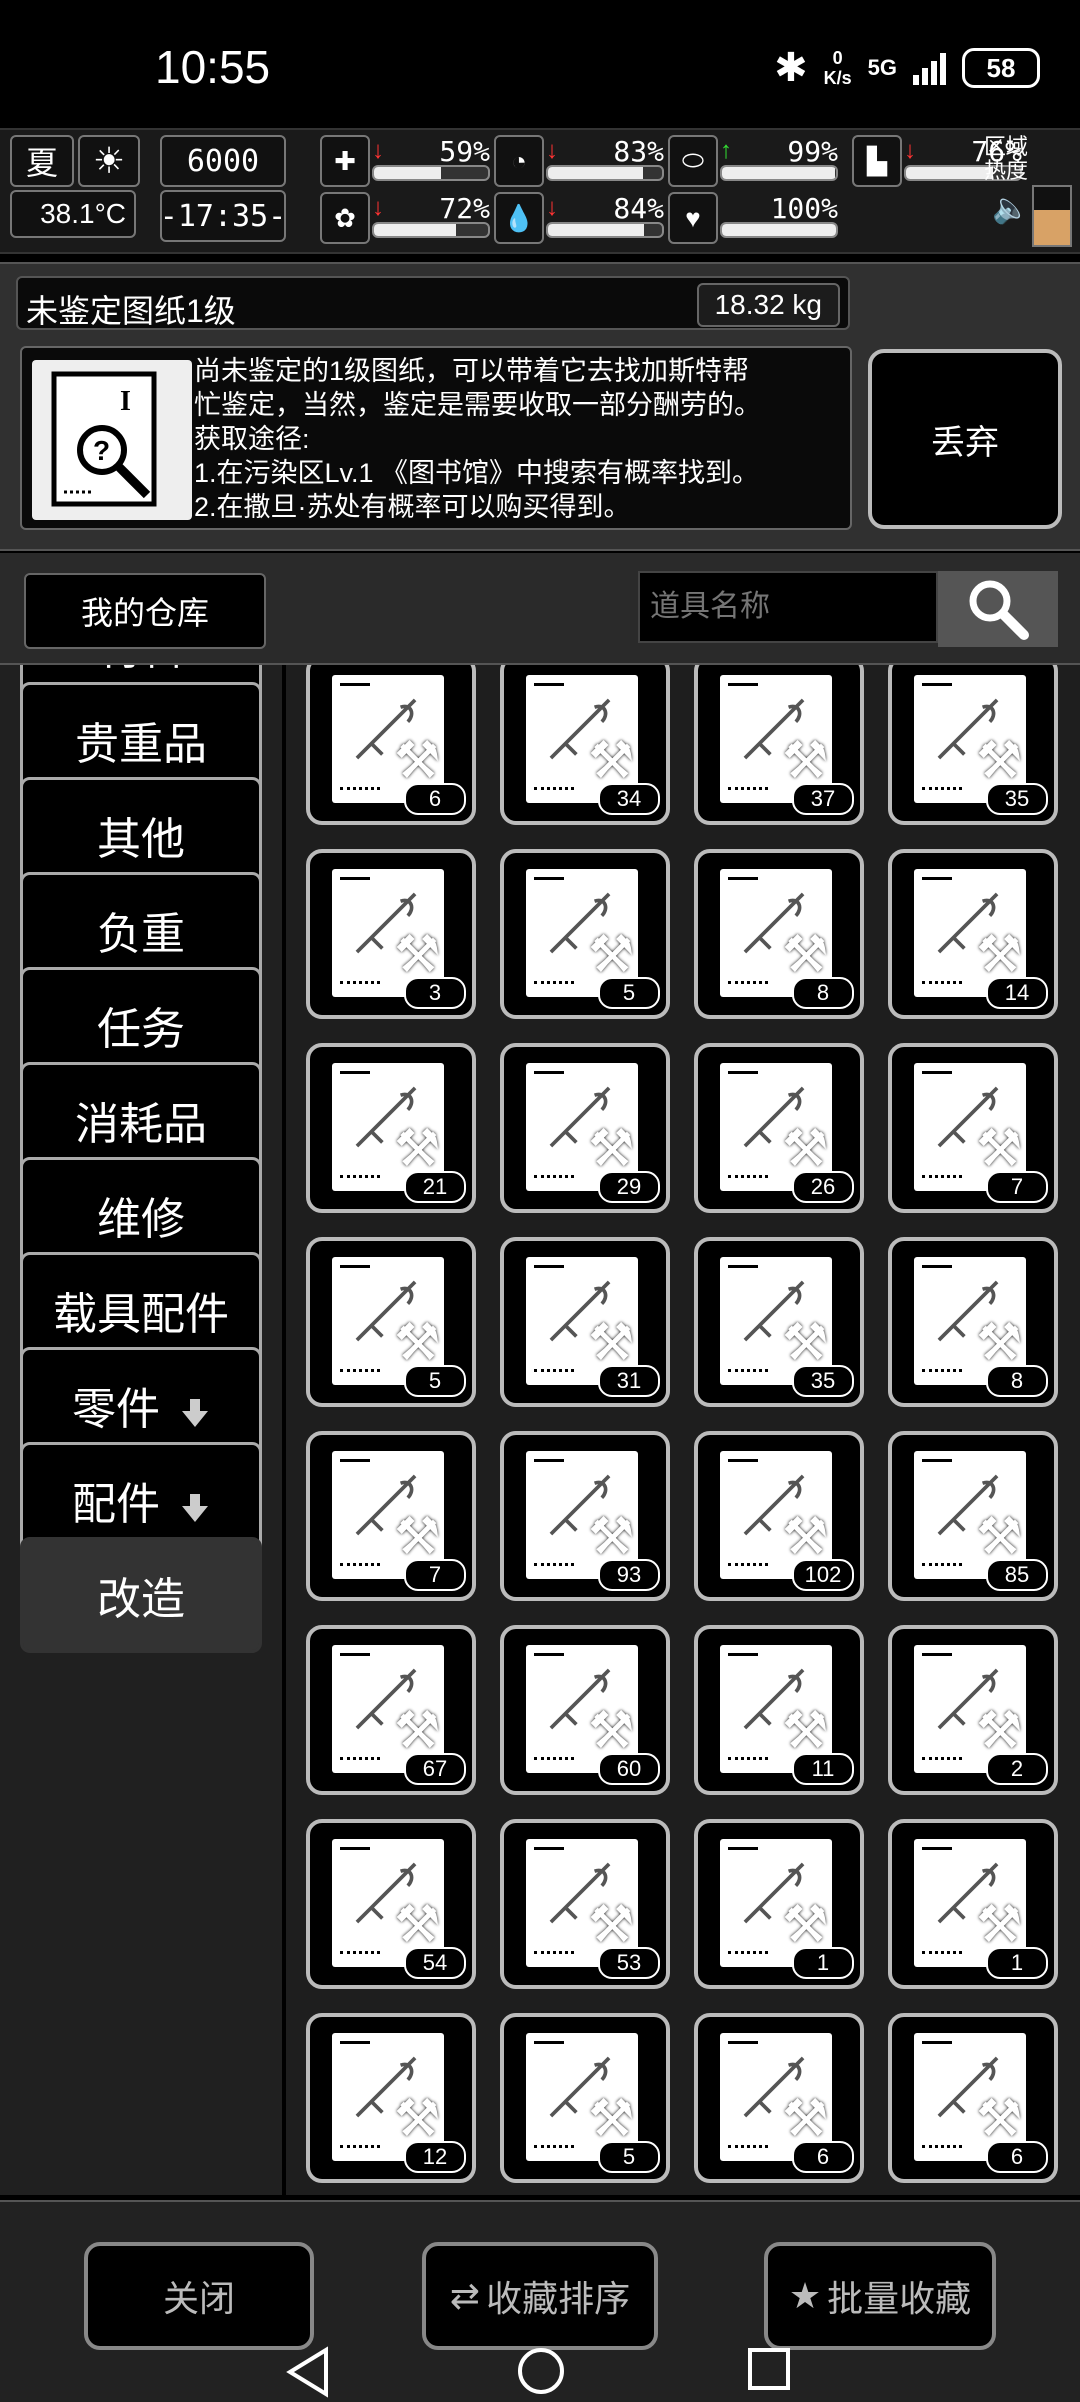 The image size is (1080, 2402). What do you see at coordinates (391, 1128) in the screenshot?
I see `blueprint-item: ⚒ 21` at bounding box center [391, 1128].